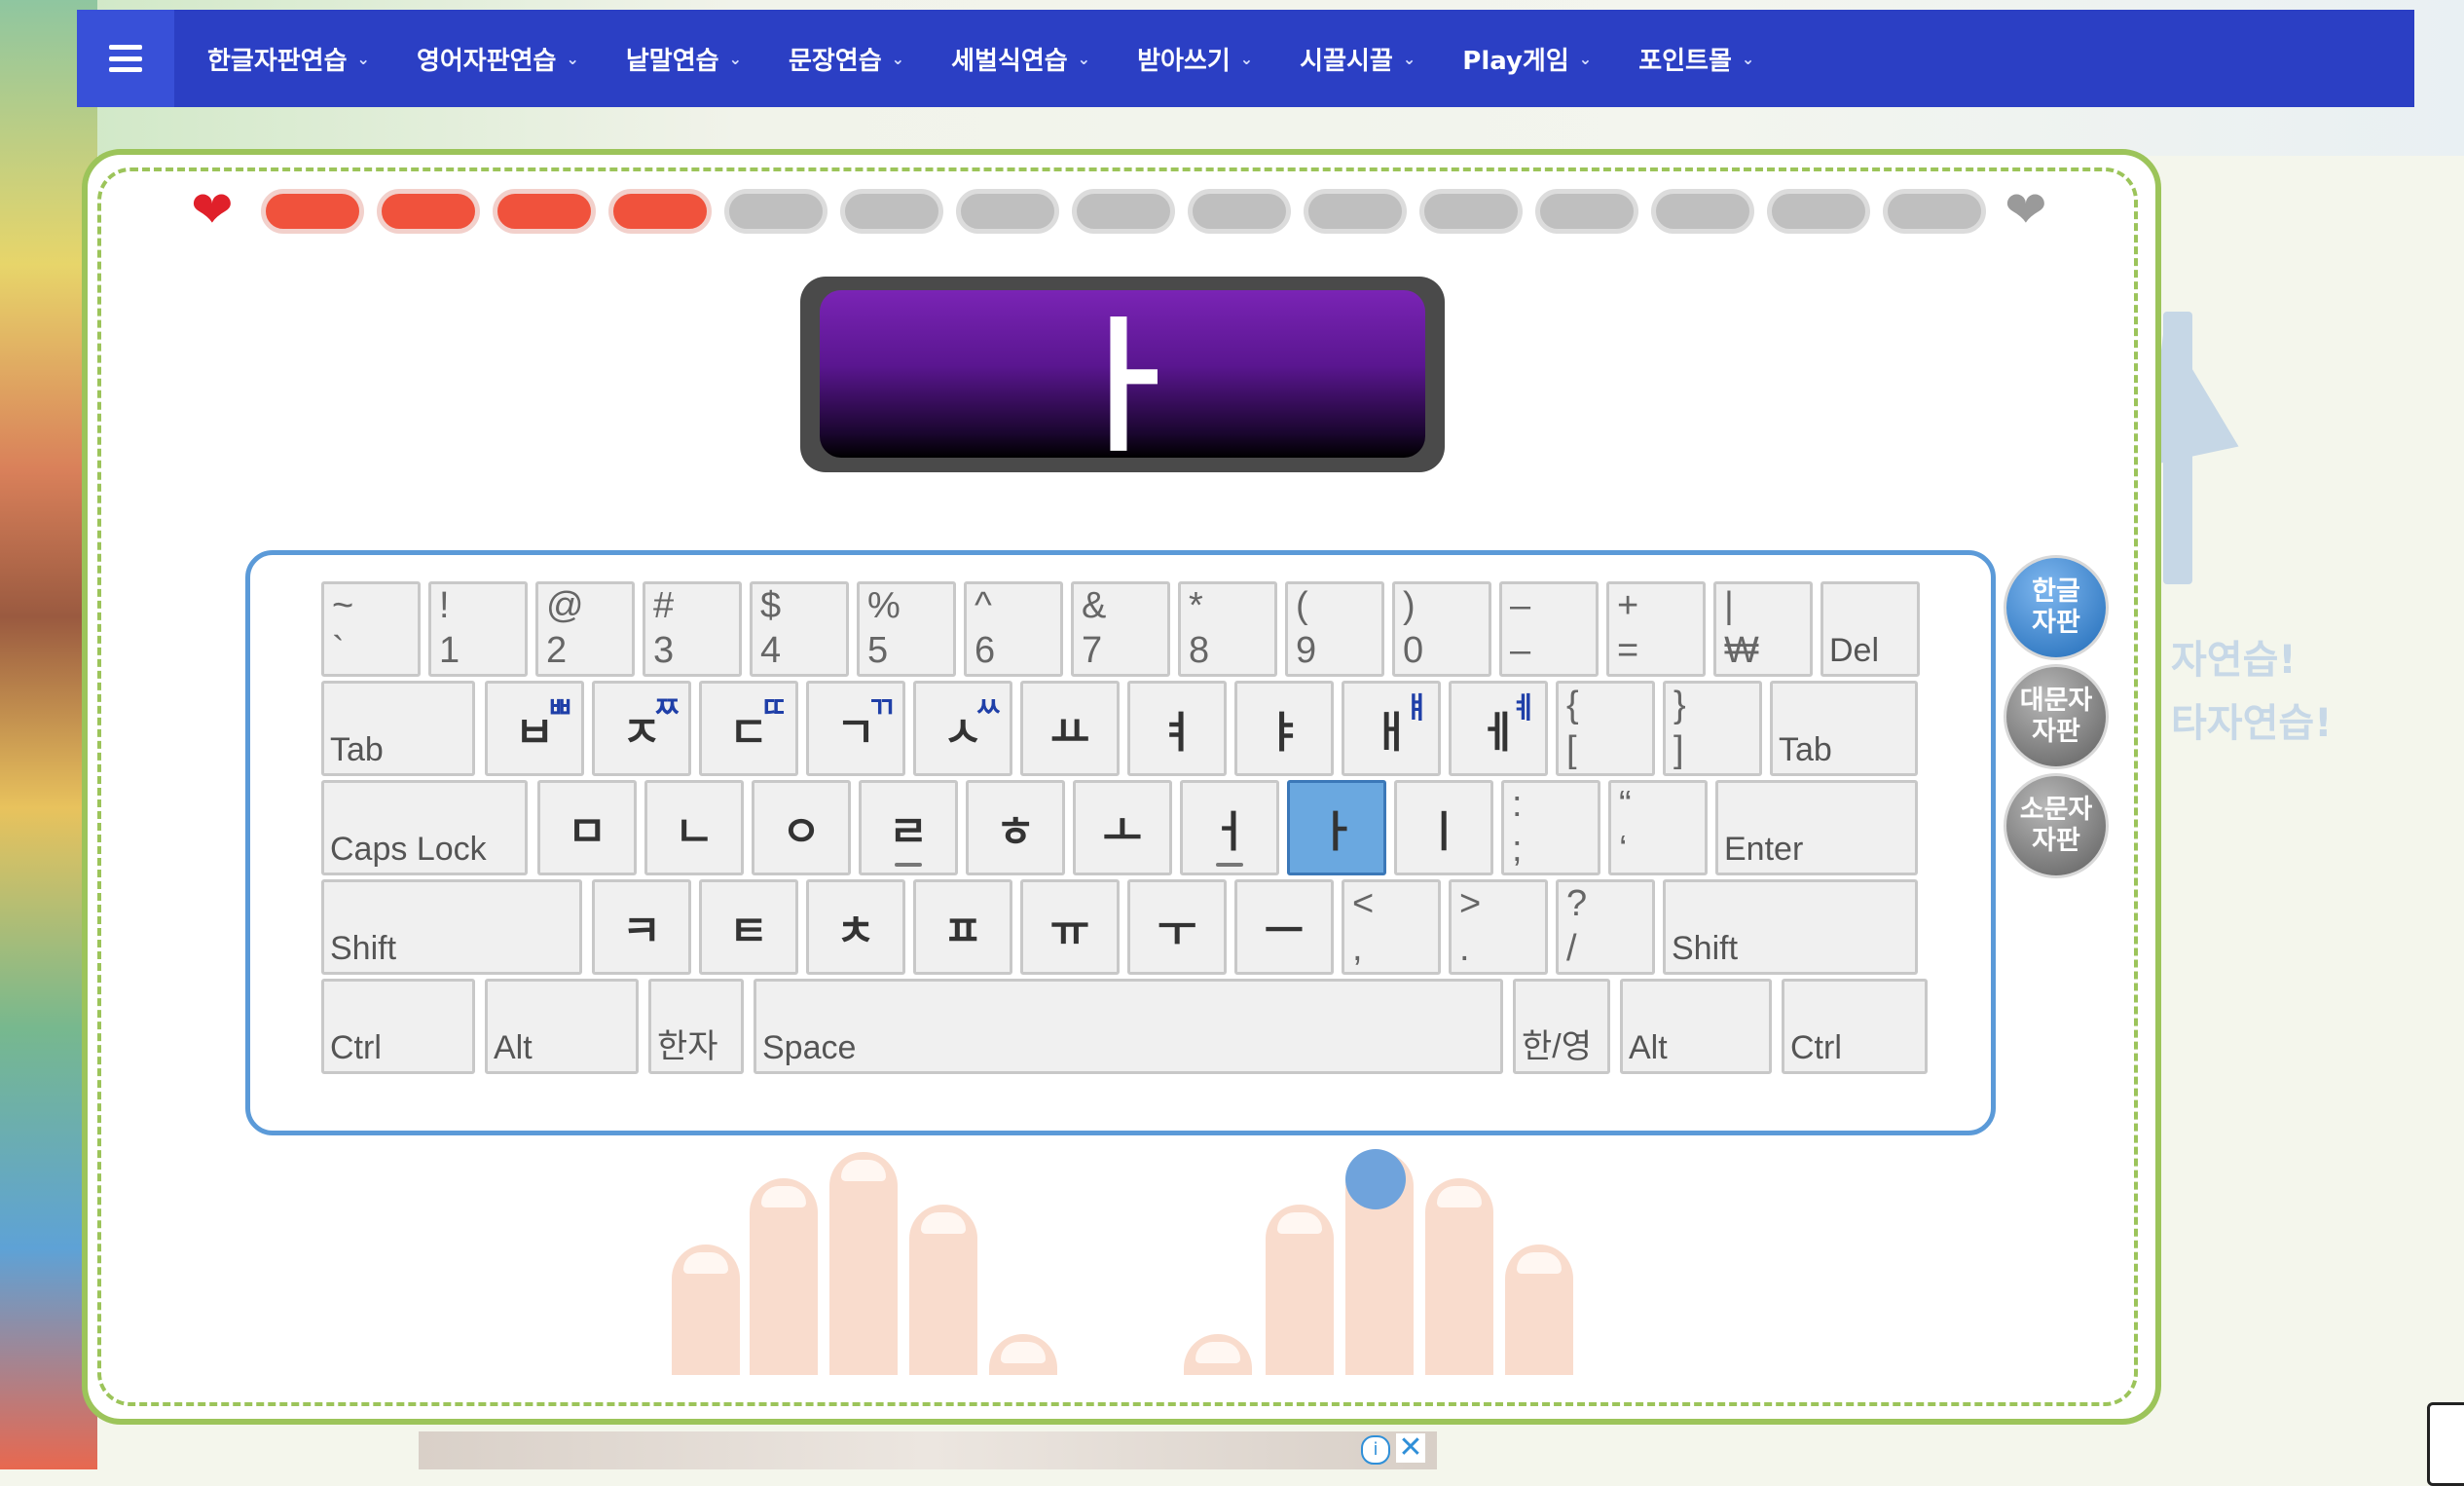 The height and width of the screenshot is (1486, 2464). What do you see at coordinates (1442, 629) in the screenshot?
I see `key-num-10: ) 0` at bounding box center [1442, 629].